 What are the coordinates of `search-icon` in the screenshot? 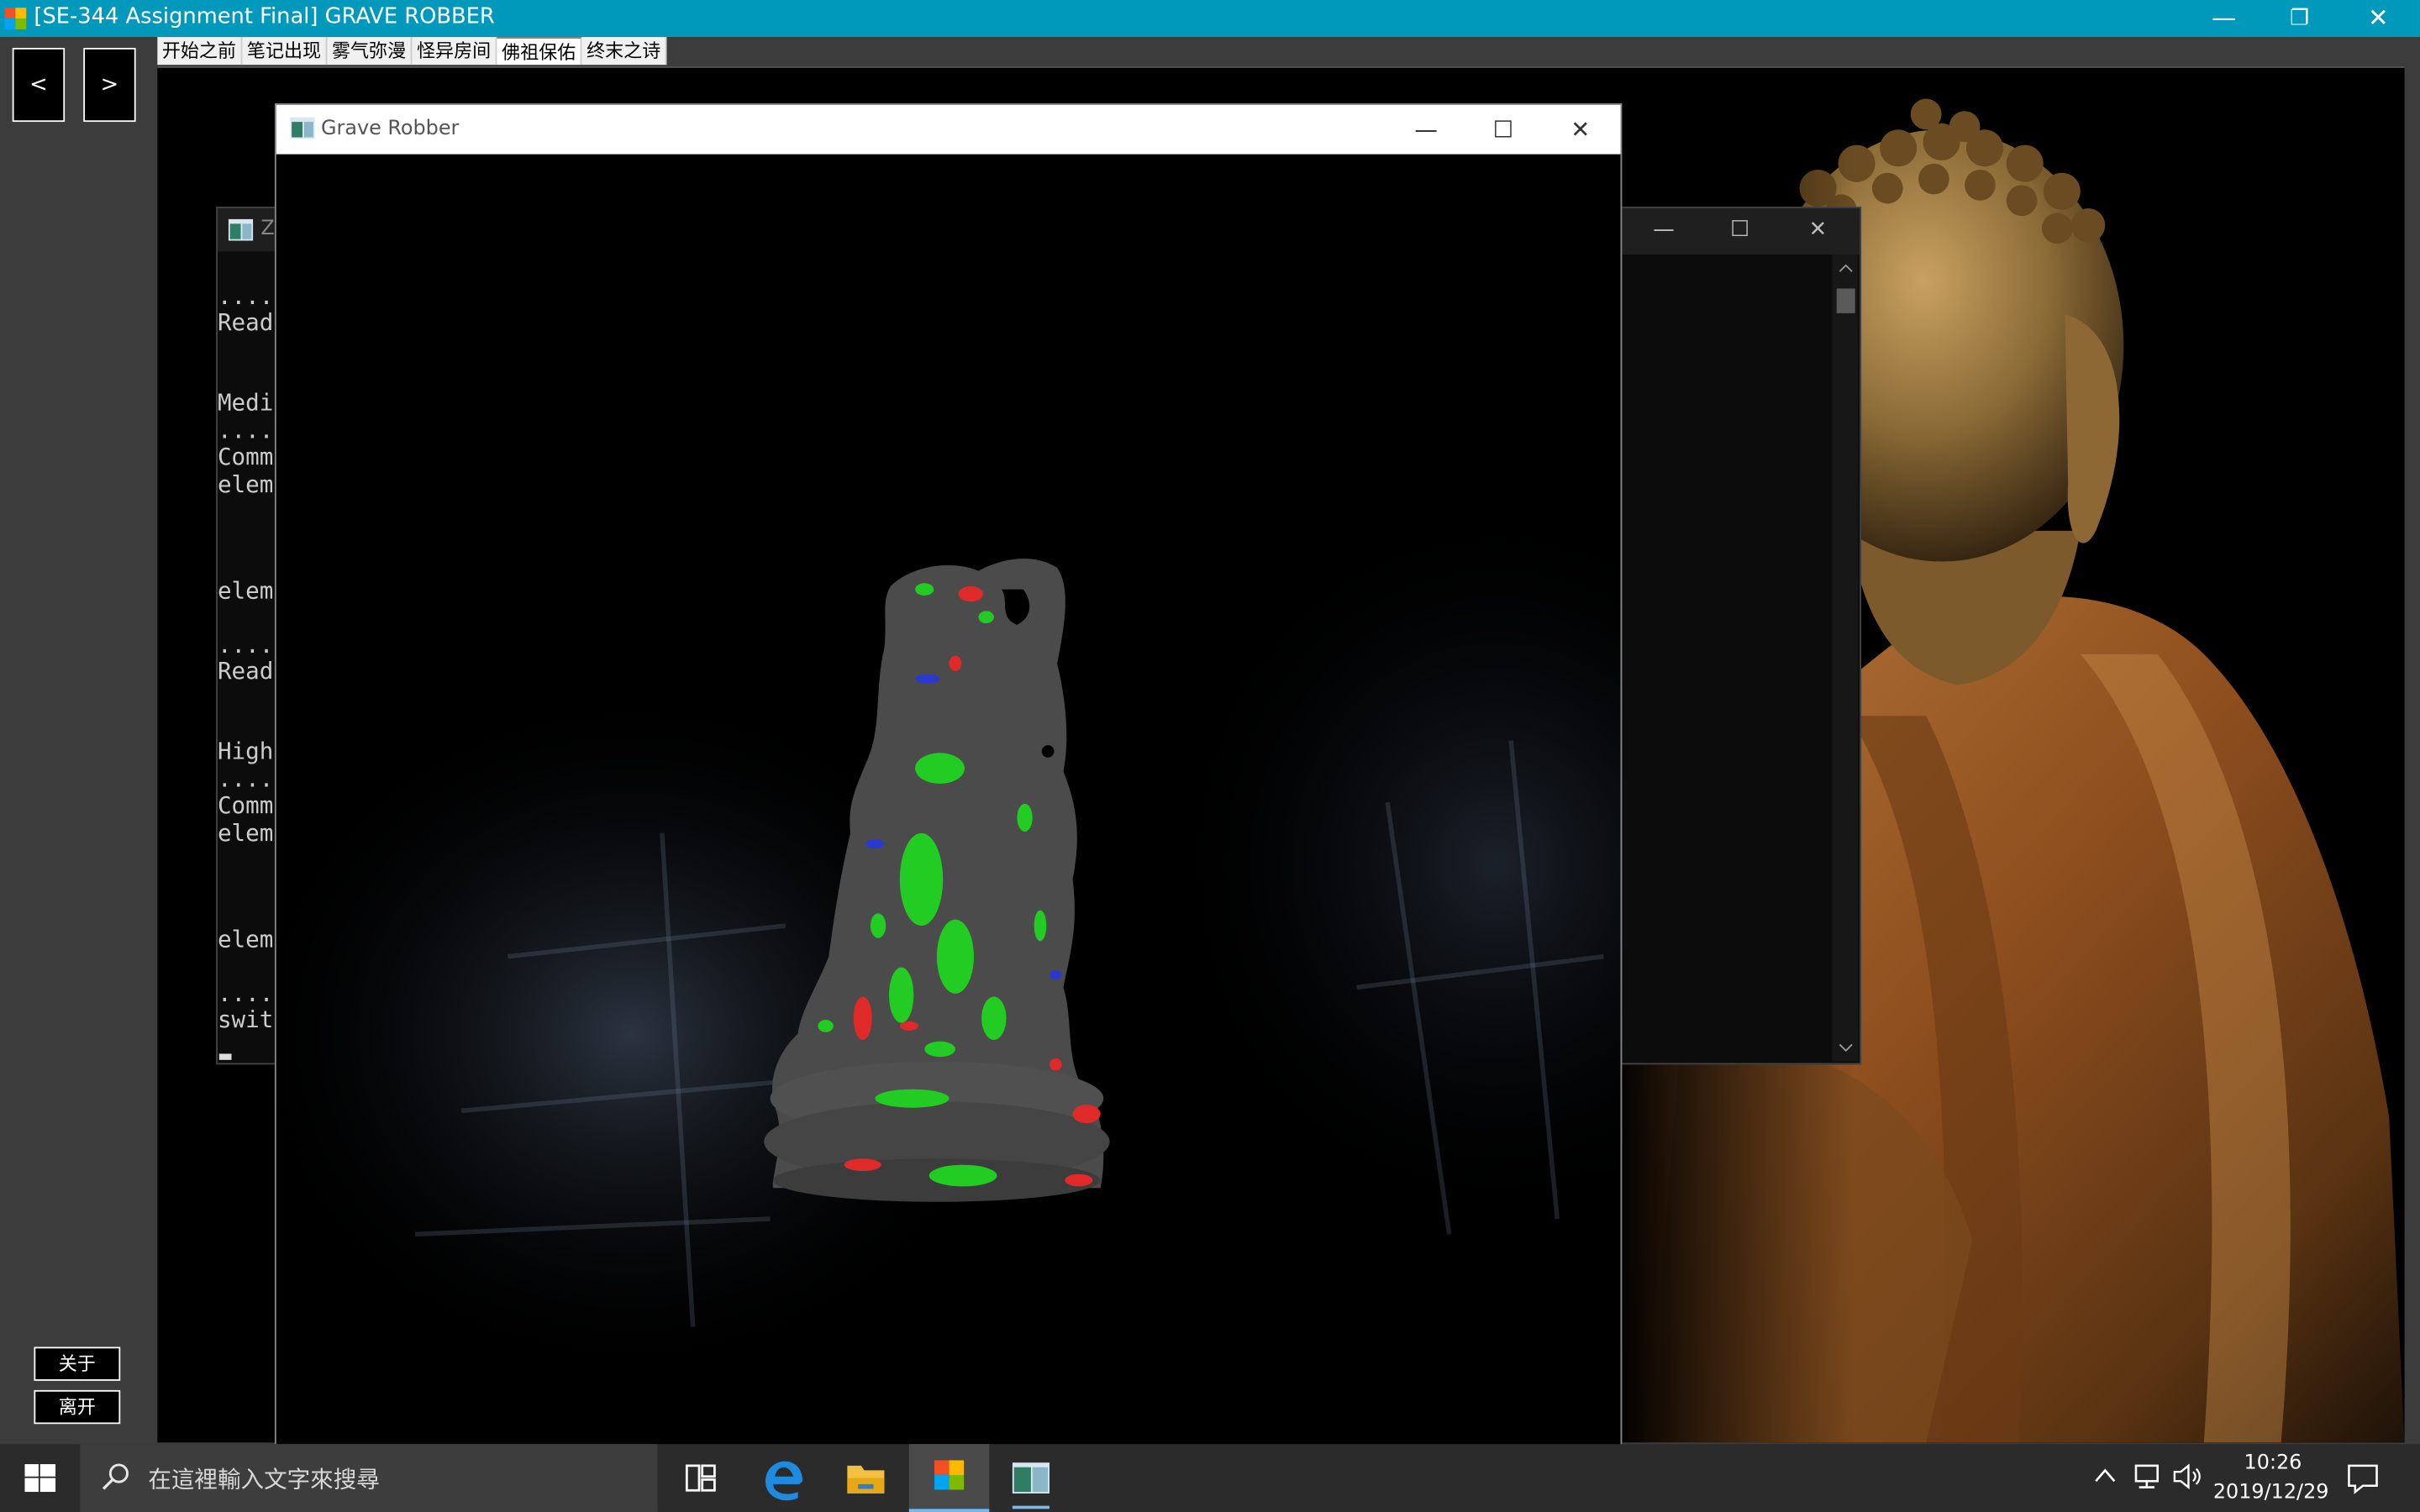 It's located at (116, 1476).